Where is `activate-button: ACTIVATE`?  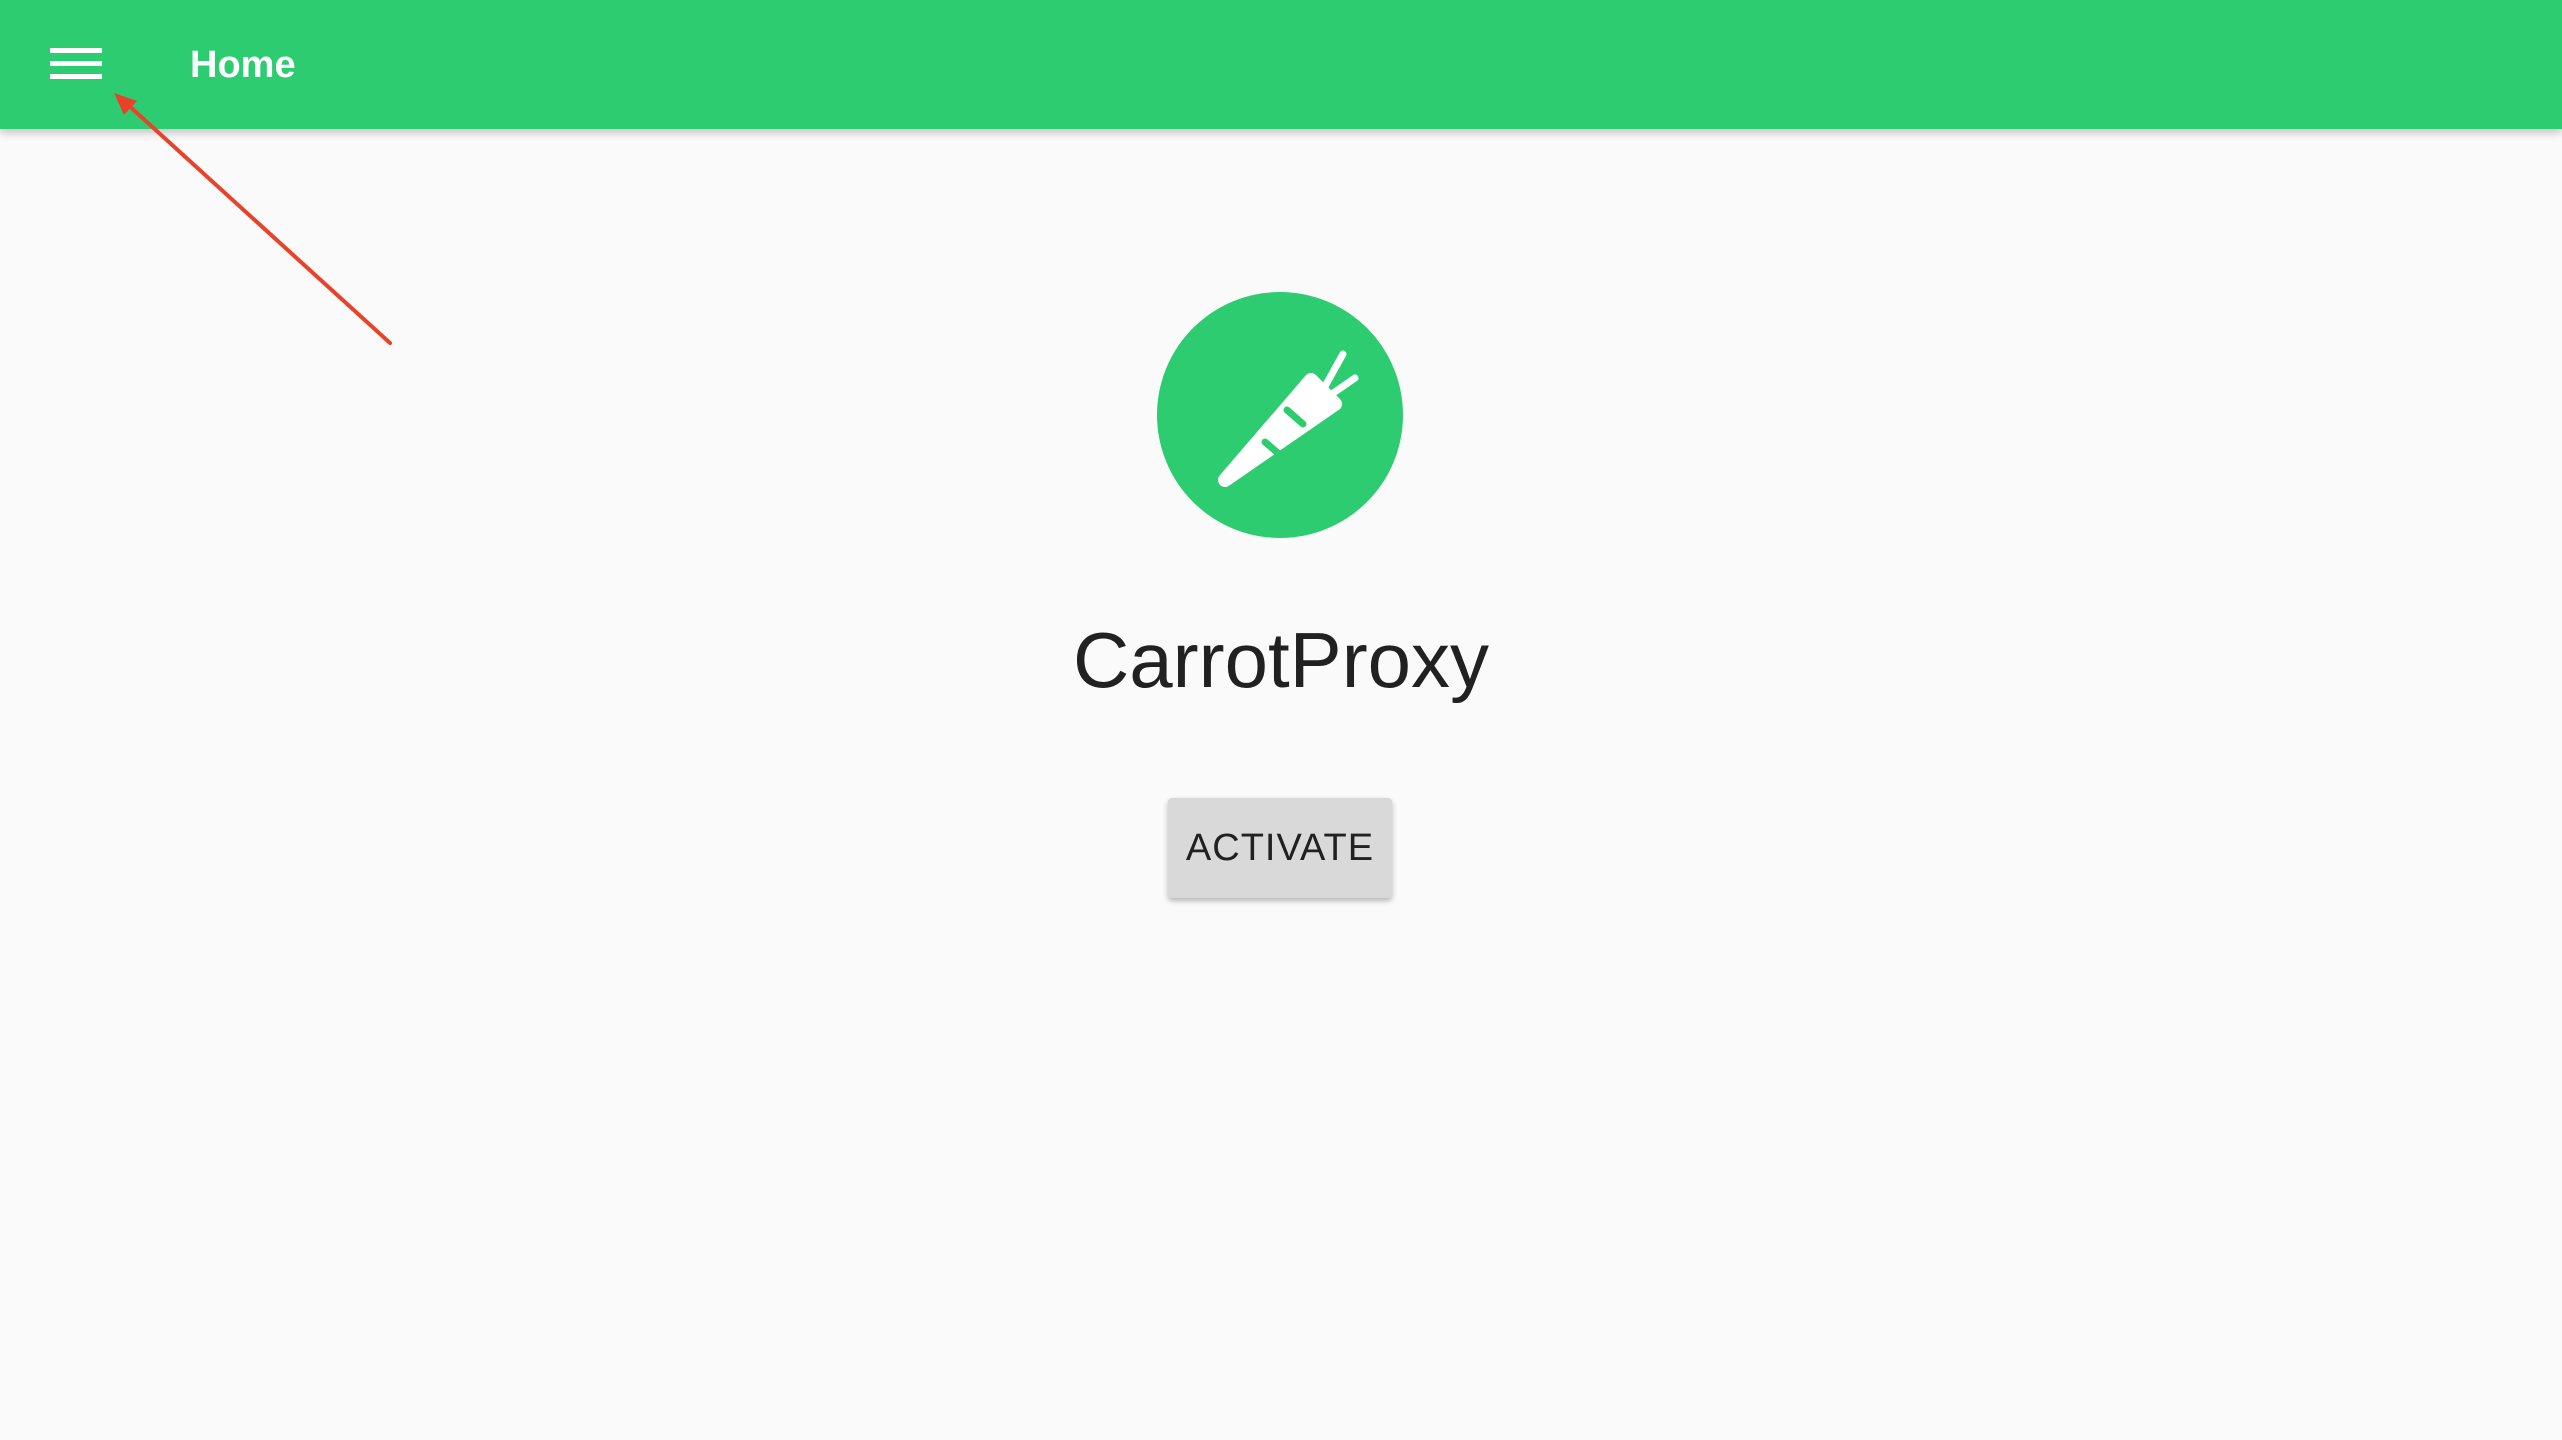
activate-button: ACTIVATE is located at coordinates (1280, 848).